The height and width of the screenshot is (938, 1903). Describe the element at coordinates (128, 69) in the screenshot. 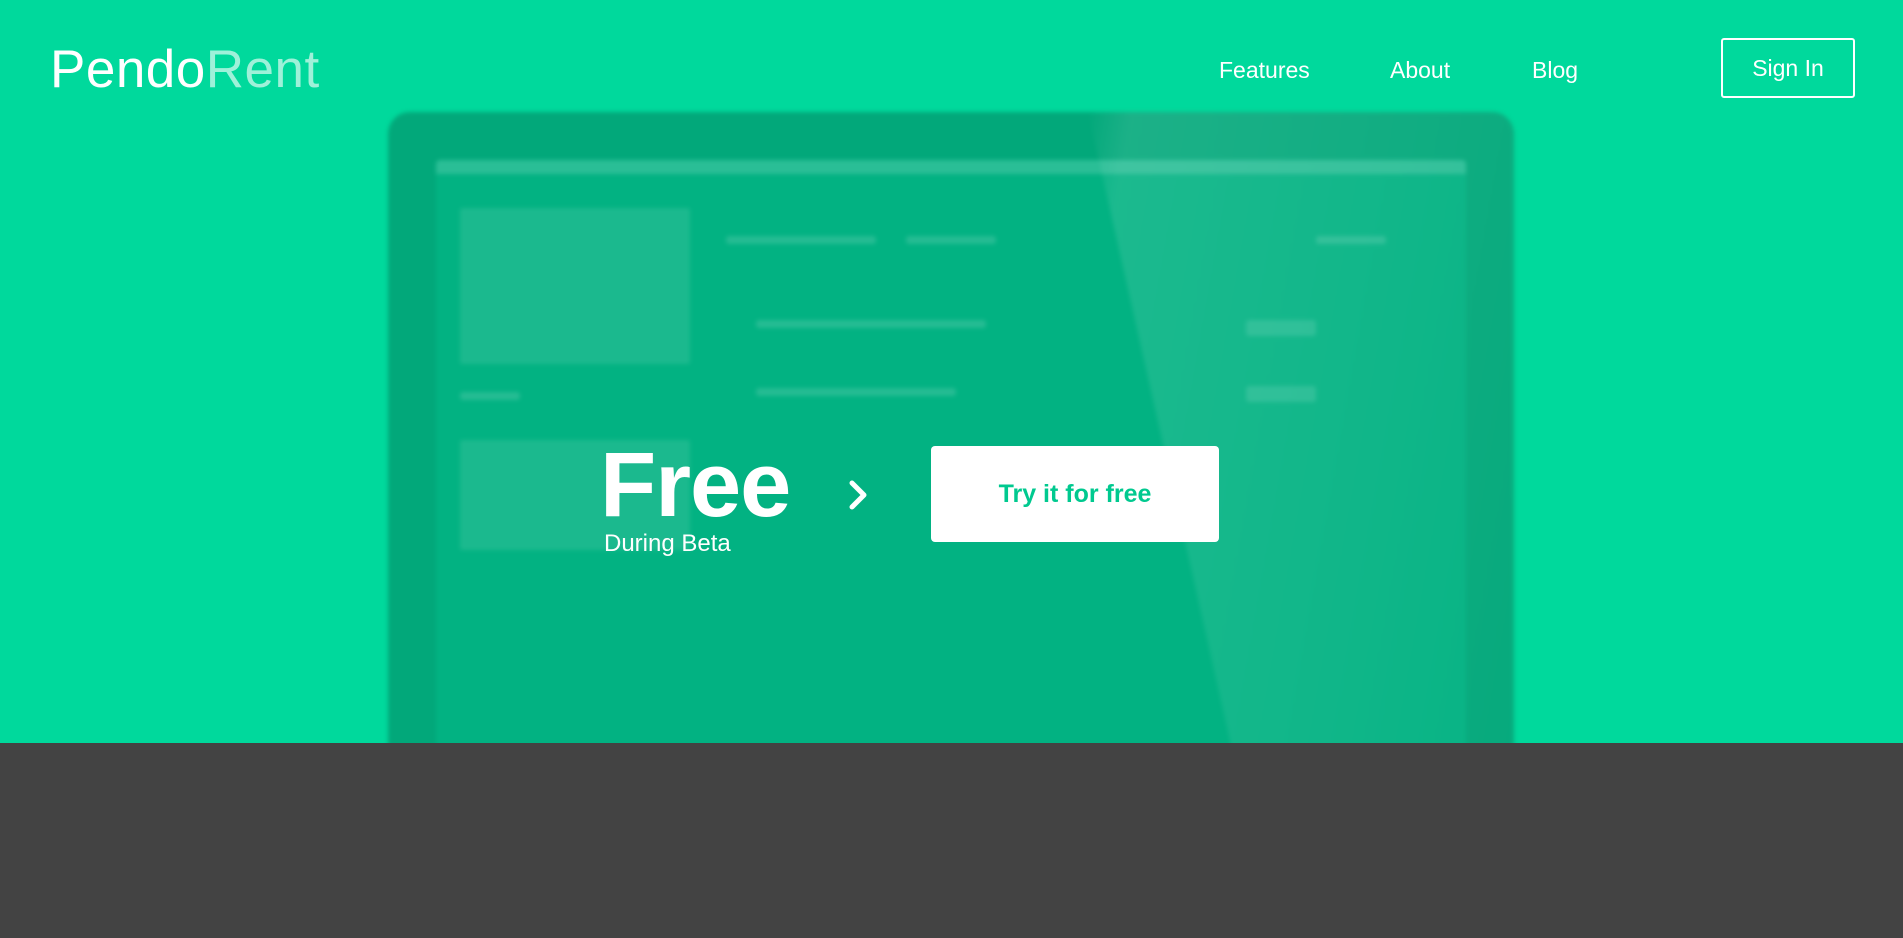

I see `brand-logo-part1: Pendo` at that location.